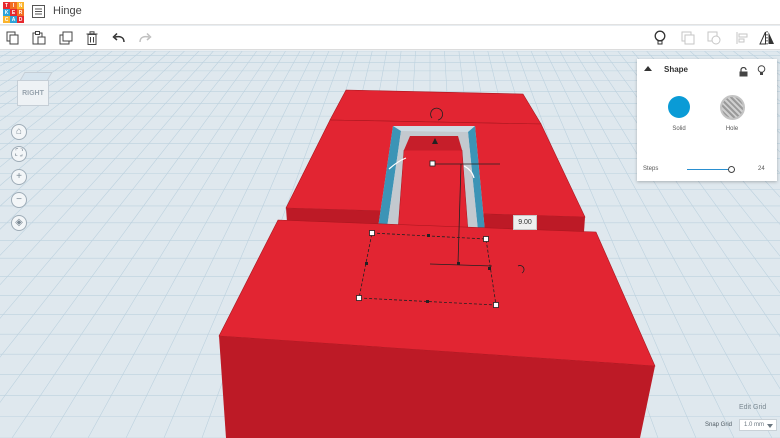 The image size is (780, 438). What do you see at coordinates (770, 426) in the screenshot?
I see `chevron-down-icon` at bounding box center [770, 426].